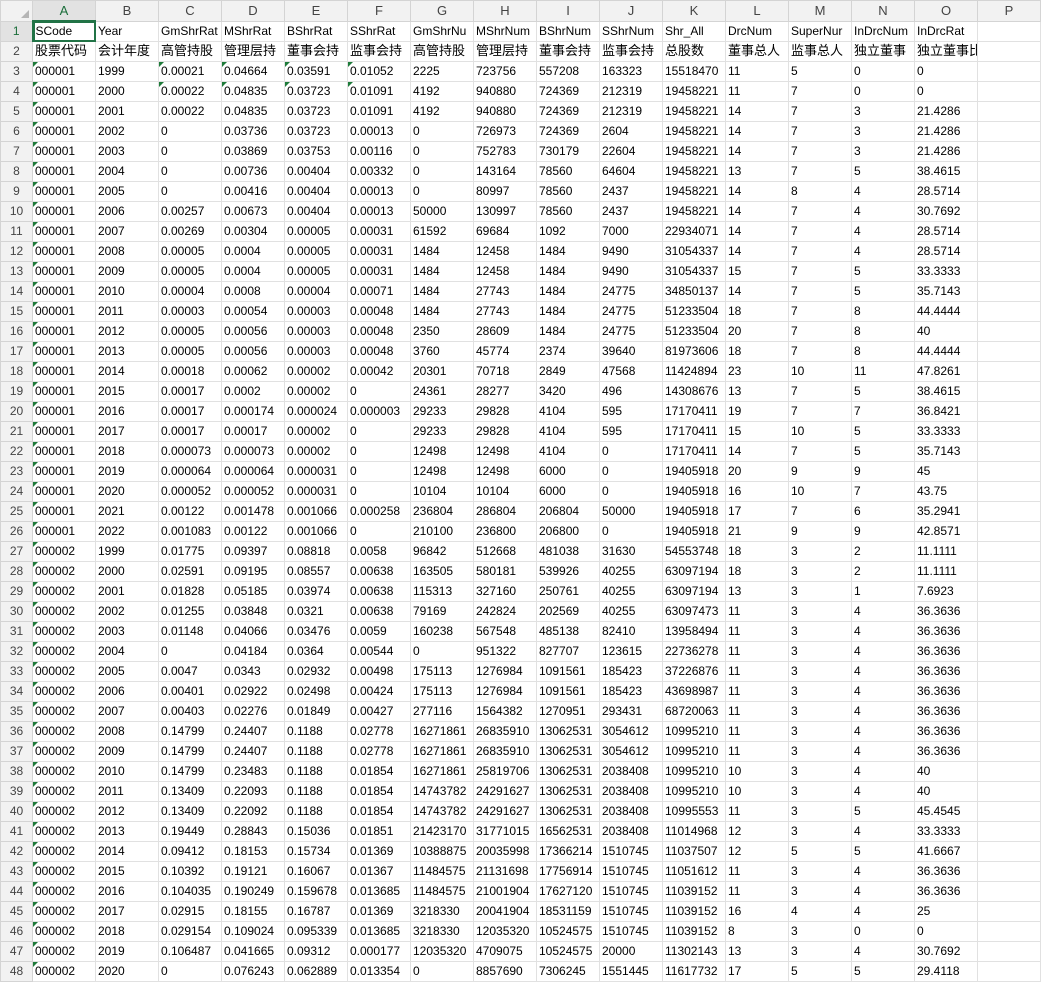 This screenshot has height=989, width=1052. I want to click on cell-G47: 12035320, so click(442, 951).